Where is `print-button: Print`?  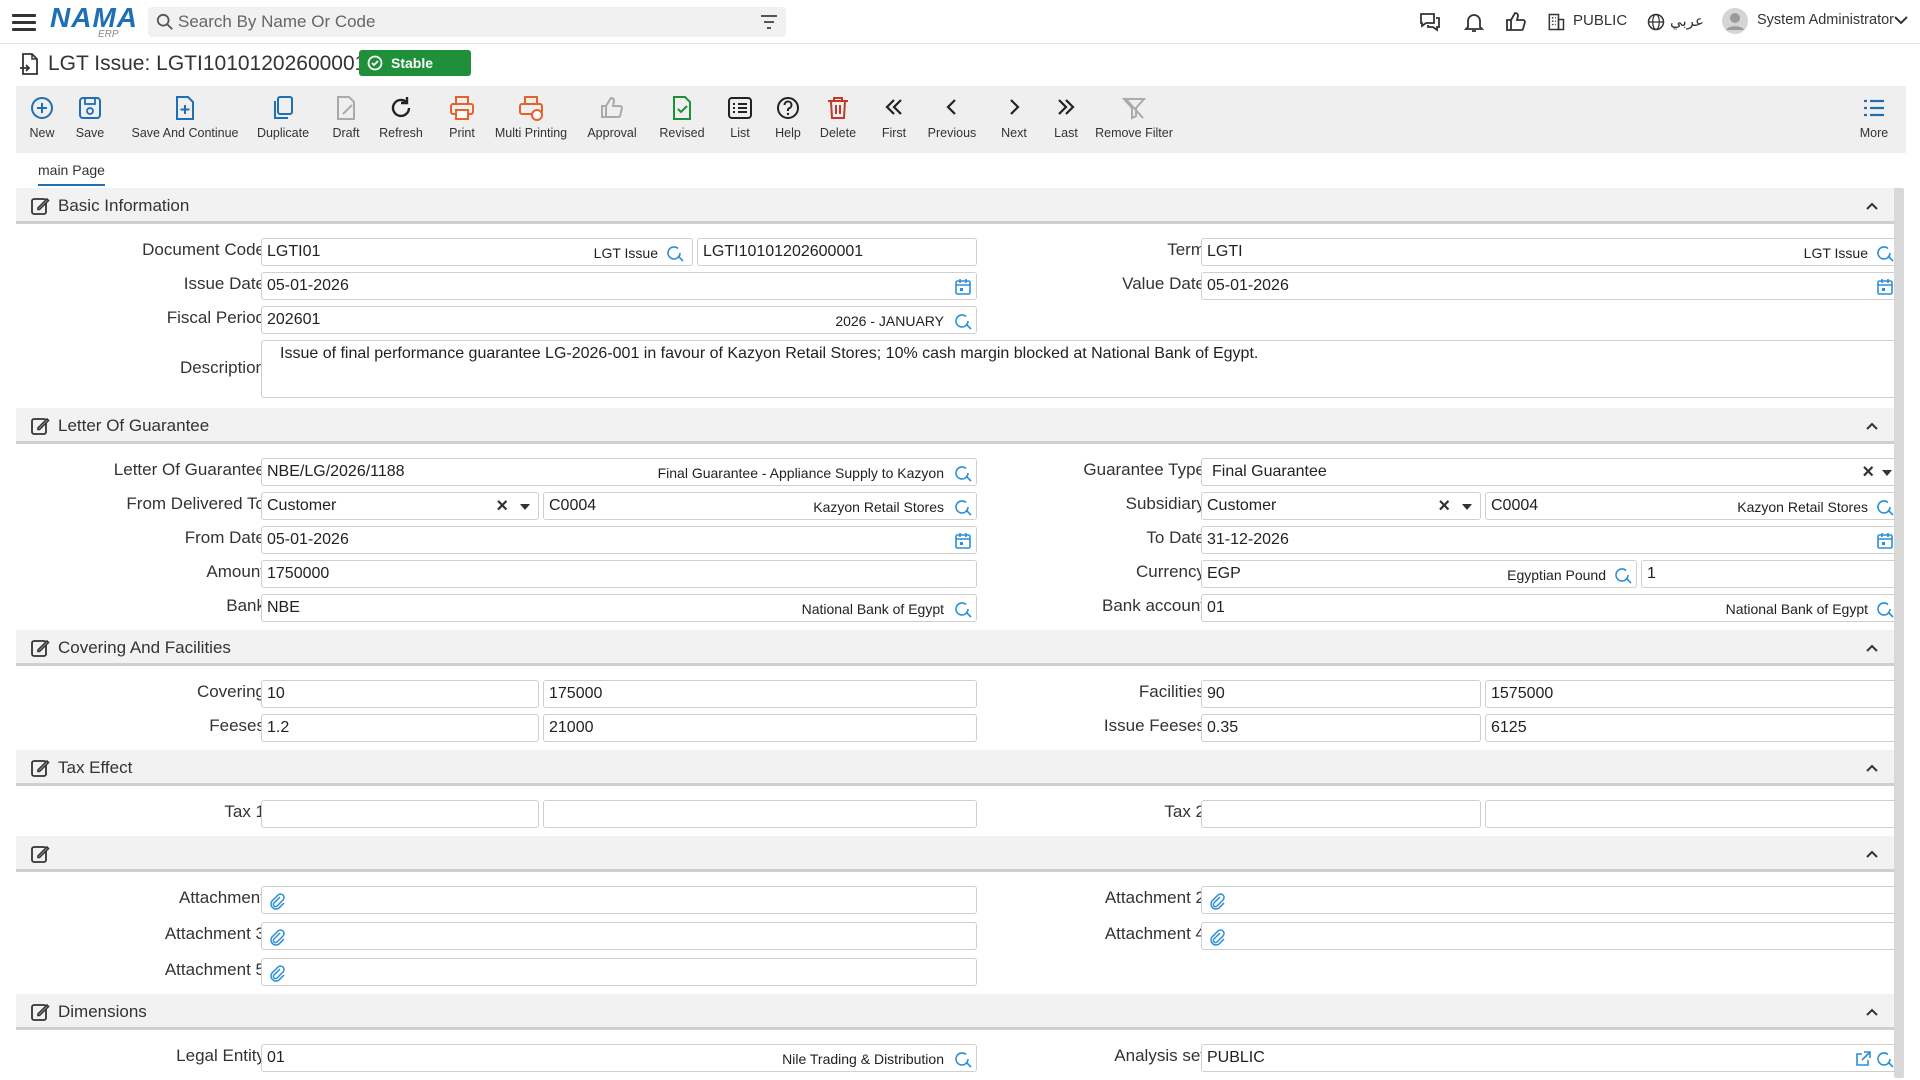 print-button: Print is located at coordinates (462, 121).